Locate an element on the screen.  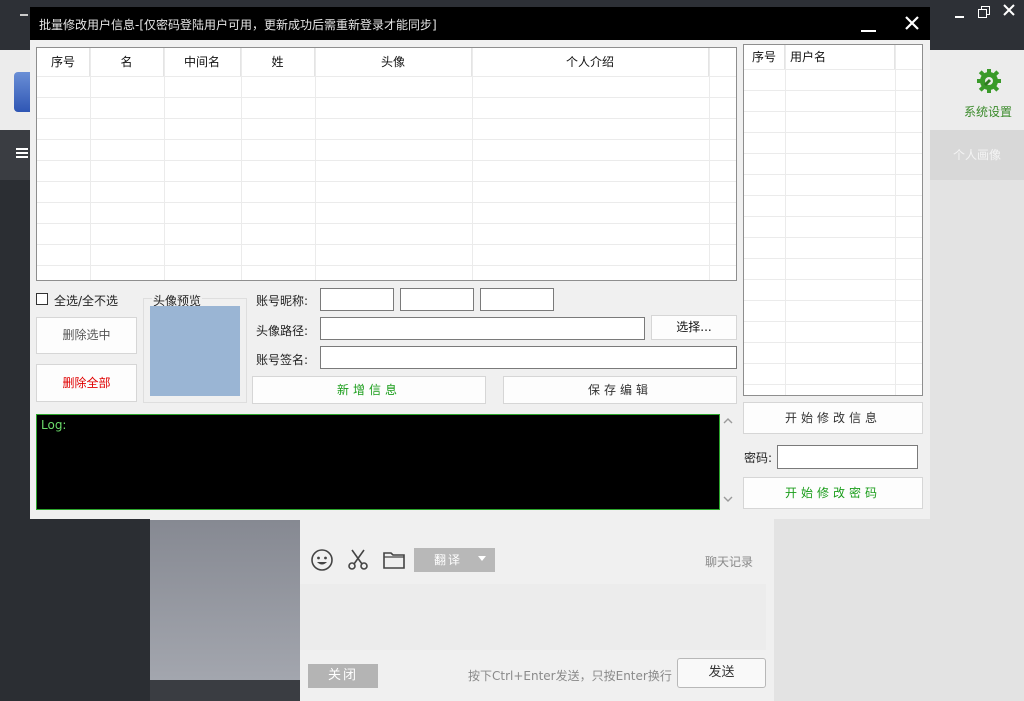
dialog-title: 批量修改用户信息-[仅密码登陆用户可用，更新成功后需重新登录才能同步] is located at coordinates (238, 25).